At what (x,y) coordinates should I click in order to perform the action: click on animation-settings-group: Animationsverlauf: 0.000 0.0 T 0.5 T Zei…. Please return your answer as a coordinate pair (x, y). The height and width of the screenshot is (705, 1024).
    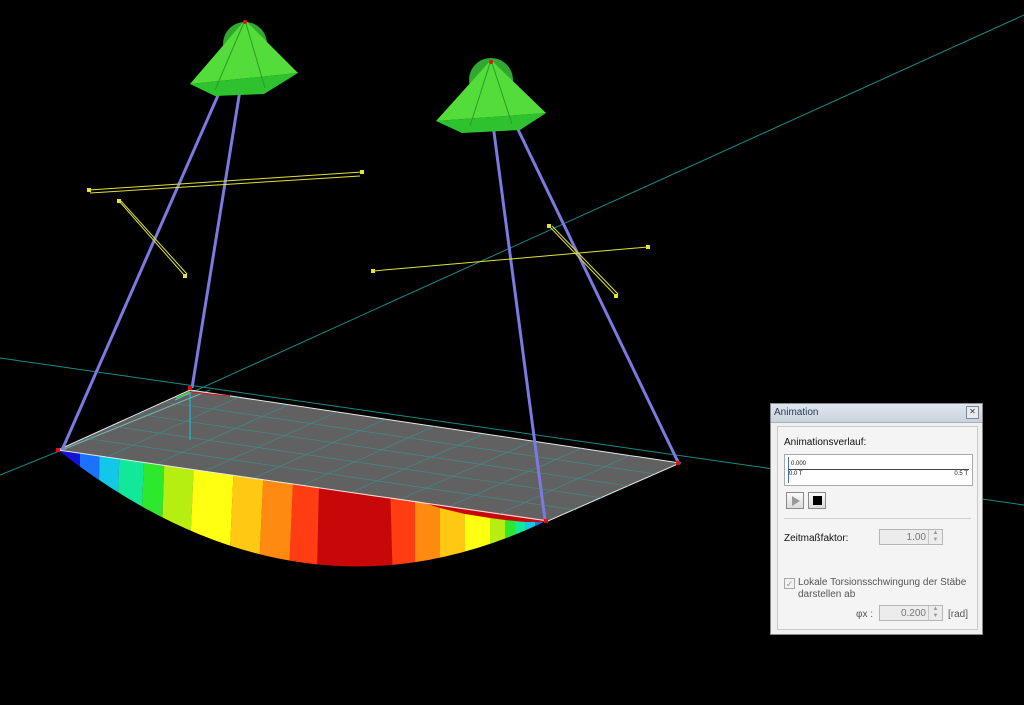
    Looking at the image, I should click on (877, 528).